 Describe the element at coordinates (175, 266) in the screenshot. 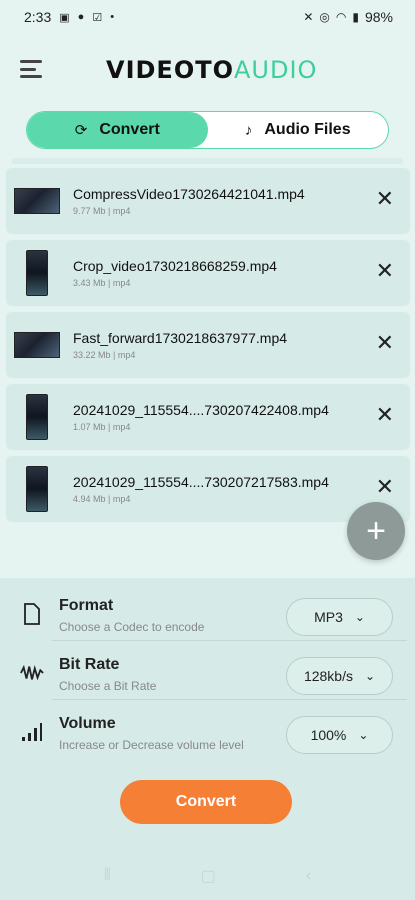

I see `file-name: Crop_video1730218668259.mp4` at that location.